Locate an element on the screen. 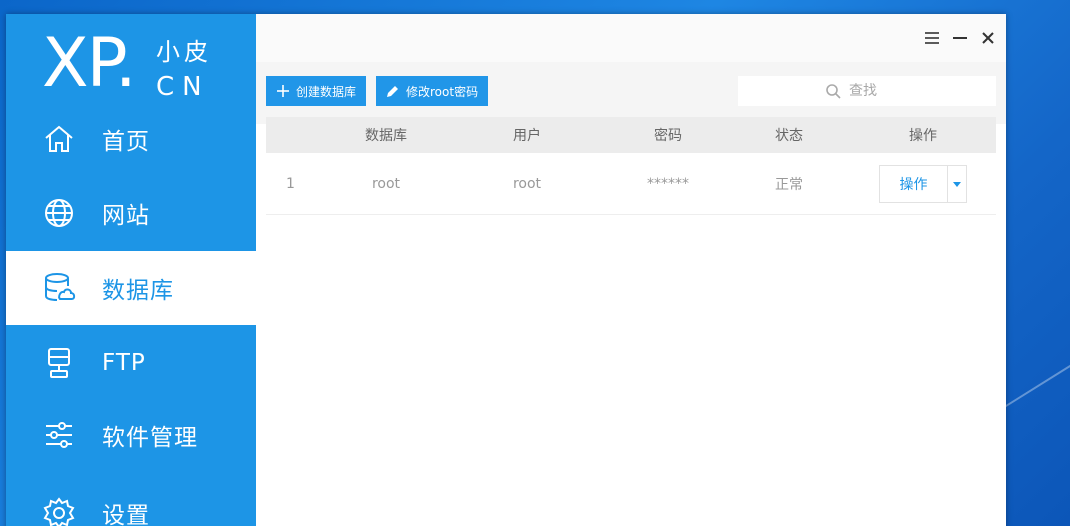  minimize-icon is located at coordinates (960, 38).